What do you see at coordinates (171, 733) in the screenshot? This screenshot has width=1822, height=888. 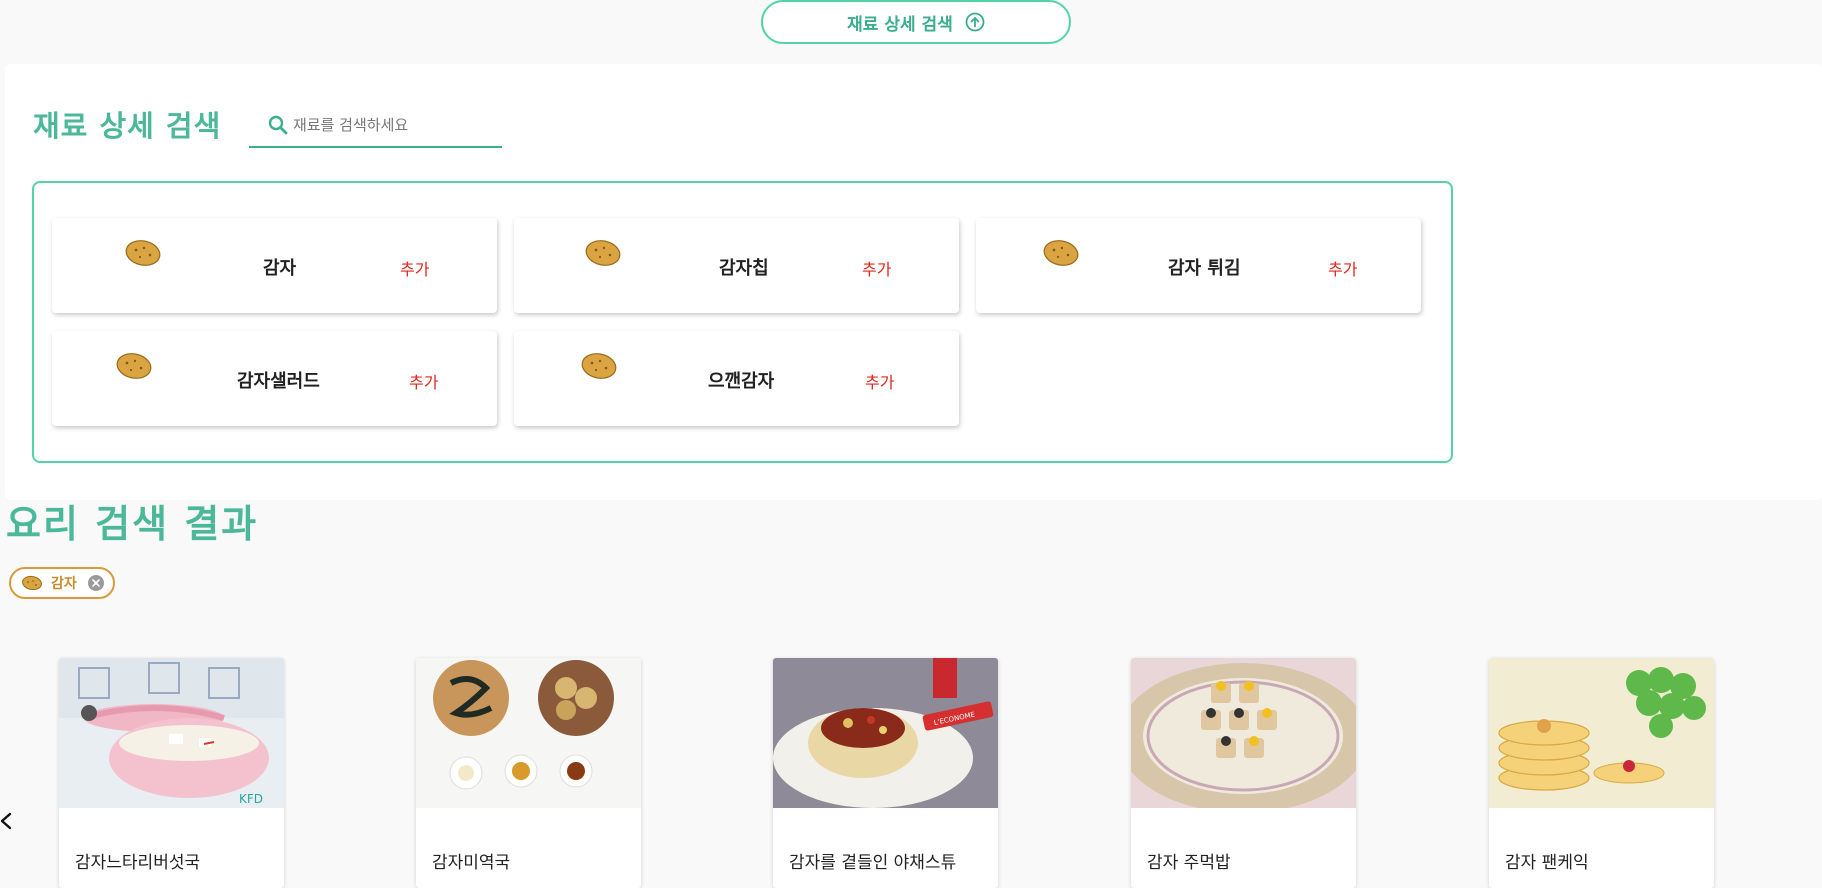 I see `recipe-image-pink-pot-soup: KFD` at bounding box center [171, 733].